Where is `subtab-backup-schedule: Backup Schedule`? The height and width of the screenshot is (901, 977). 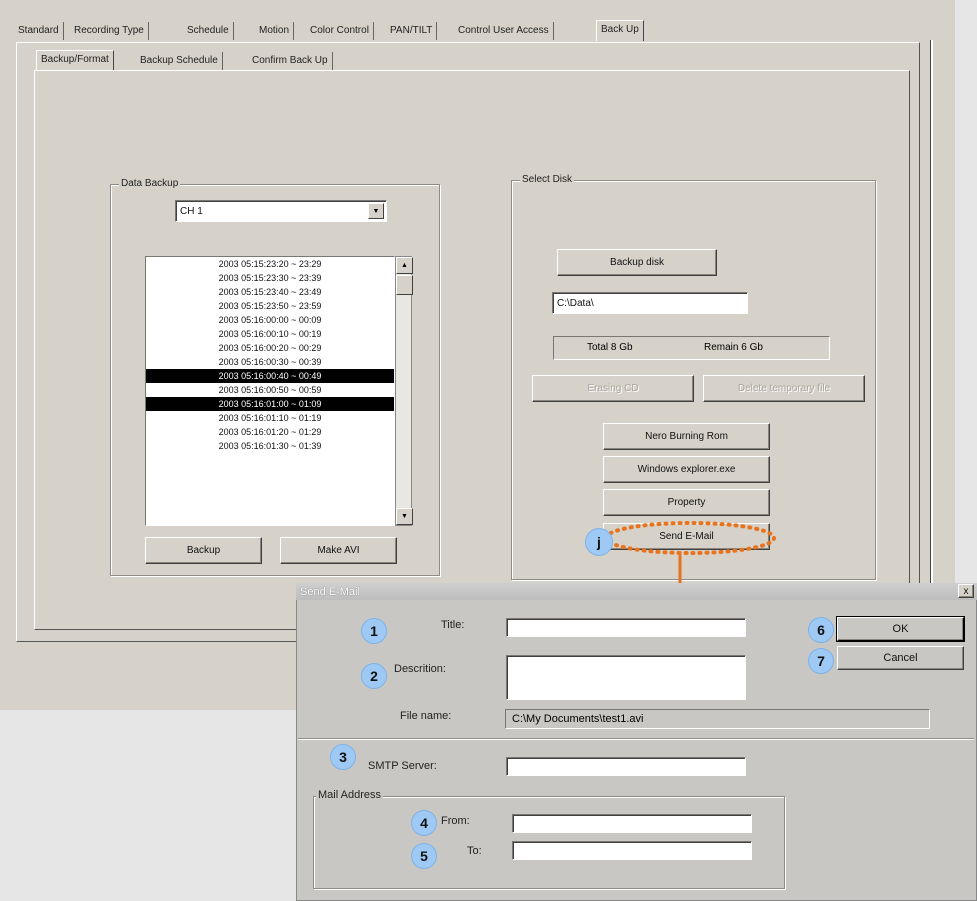 subtab-backup-schedule: Backup Schedule is located at coordinates (179, 61).